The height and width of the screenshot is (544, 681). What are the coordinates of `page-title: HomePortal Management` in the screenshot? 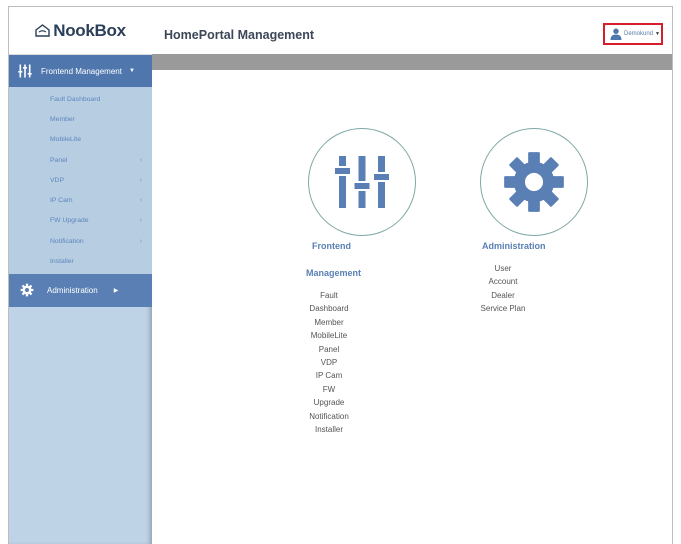 It's located at (239, 35).